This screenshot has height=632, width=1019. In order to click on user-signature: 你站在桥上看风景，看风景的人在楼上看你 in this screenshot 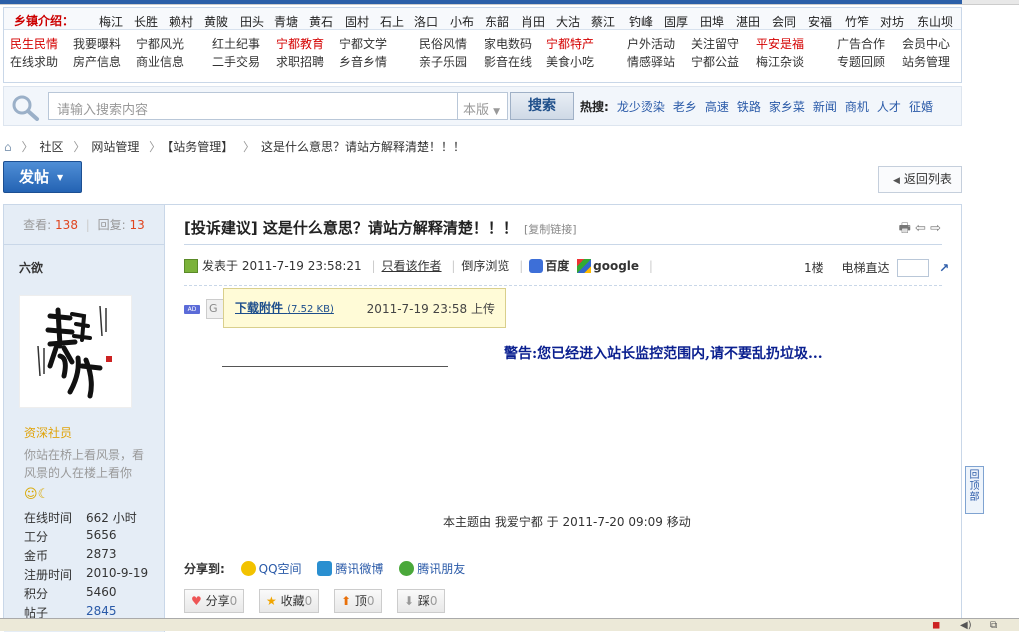, I will do `click(84, 464)`.